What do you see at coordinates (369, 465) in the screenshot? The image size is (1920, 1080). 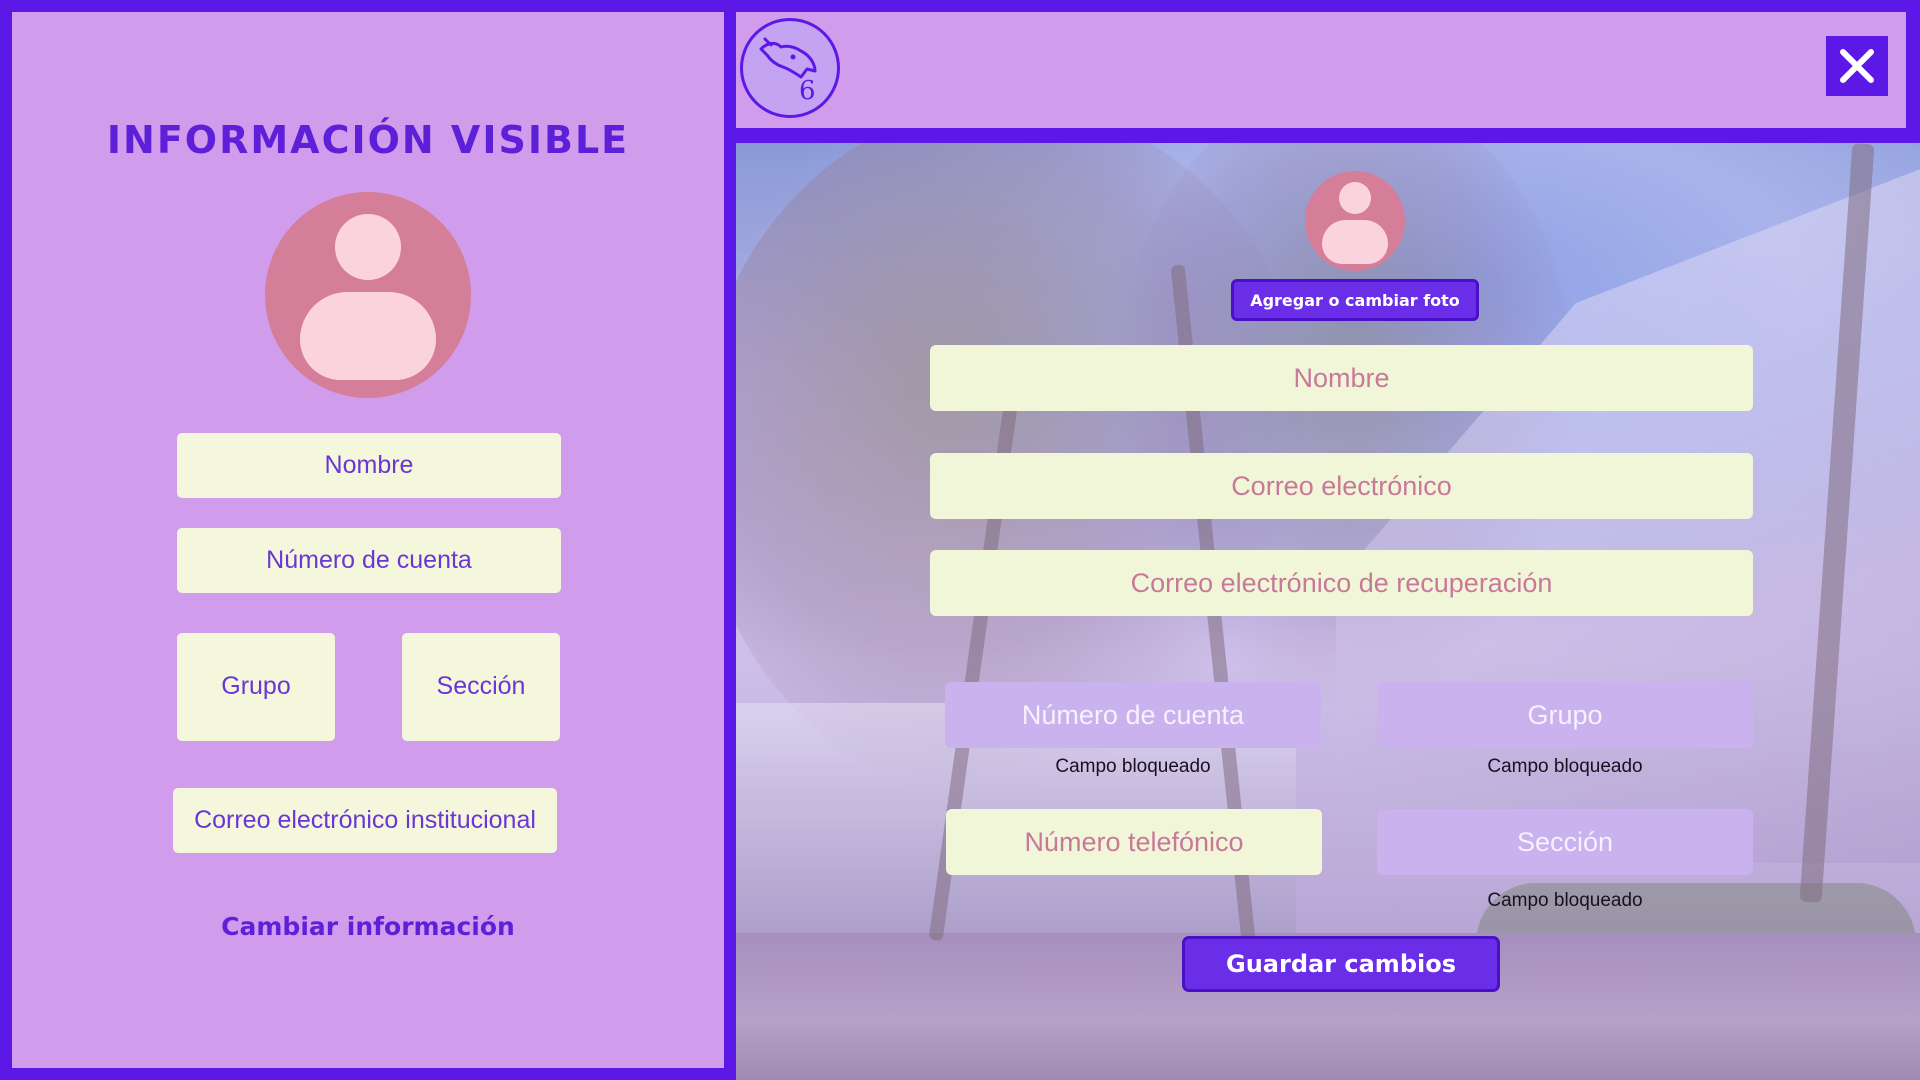 I see `visible-name-field: Nombre` at bounding box center [369, 465].